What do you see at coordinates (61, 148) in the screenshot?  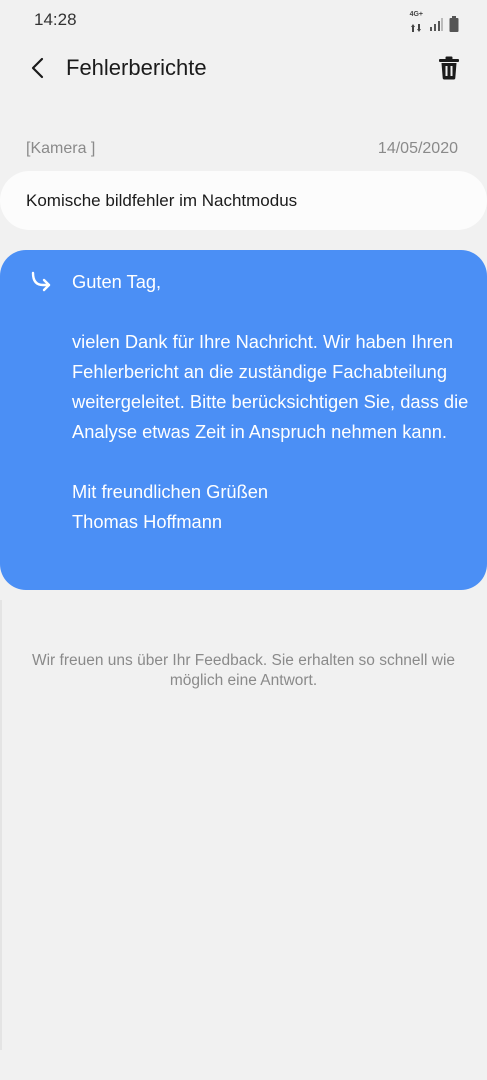 I see `report-category: [Kamera ]` at bounding box center [61, 148].